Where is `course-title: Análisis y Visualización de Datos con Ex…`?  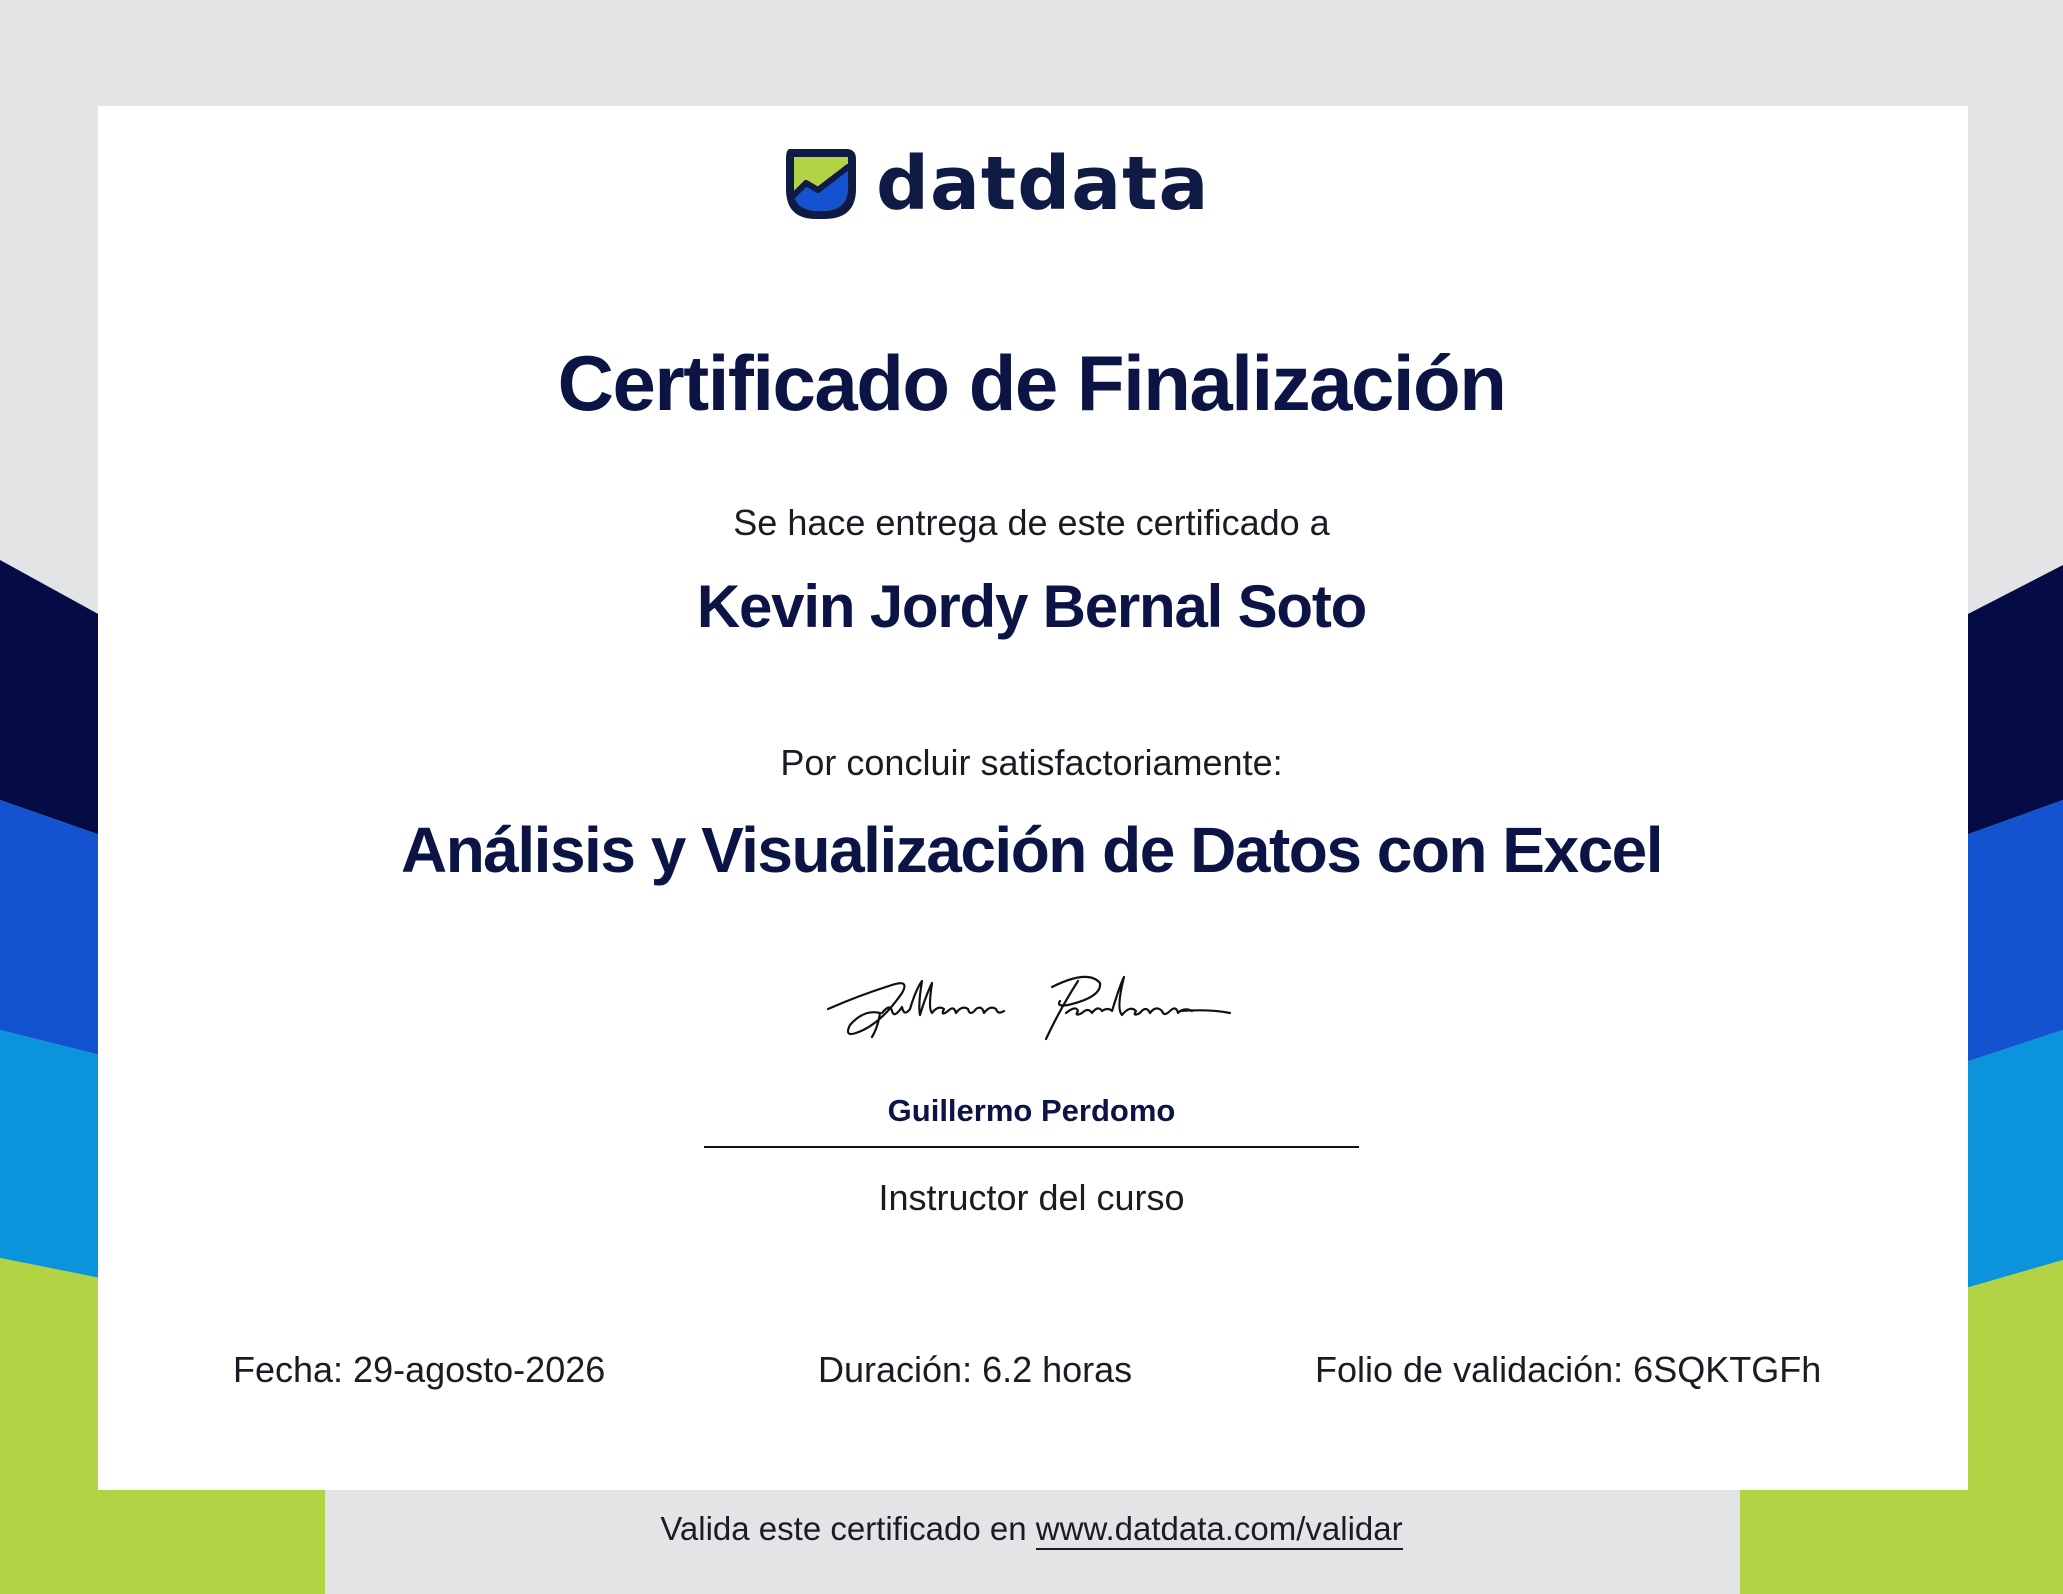 course-title: Análisis y Visualización de Datos con Ex… is located at coordinates (1032, 850).